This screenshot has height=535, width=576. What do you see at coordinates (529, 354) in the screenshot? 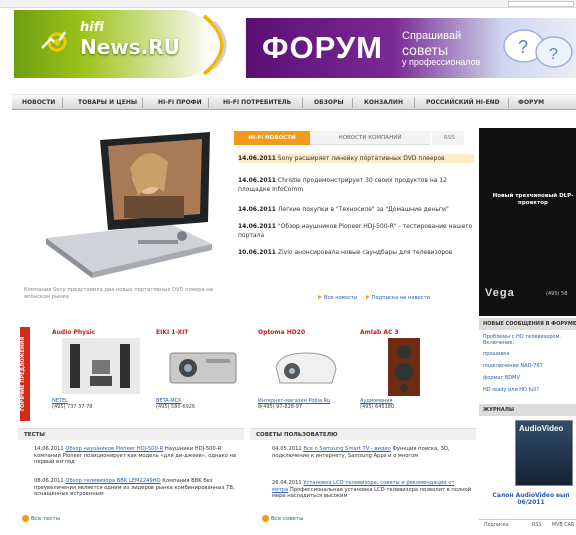
I see `forum-message-link: прошивка` at bounding box center [529, 354].